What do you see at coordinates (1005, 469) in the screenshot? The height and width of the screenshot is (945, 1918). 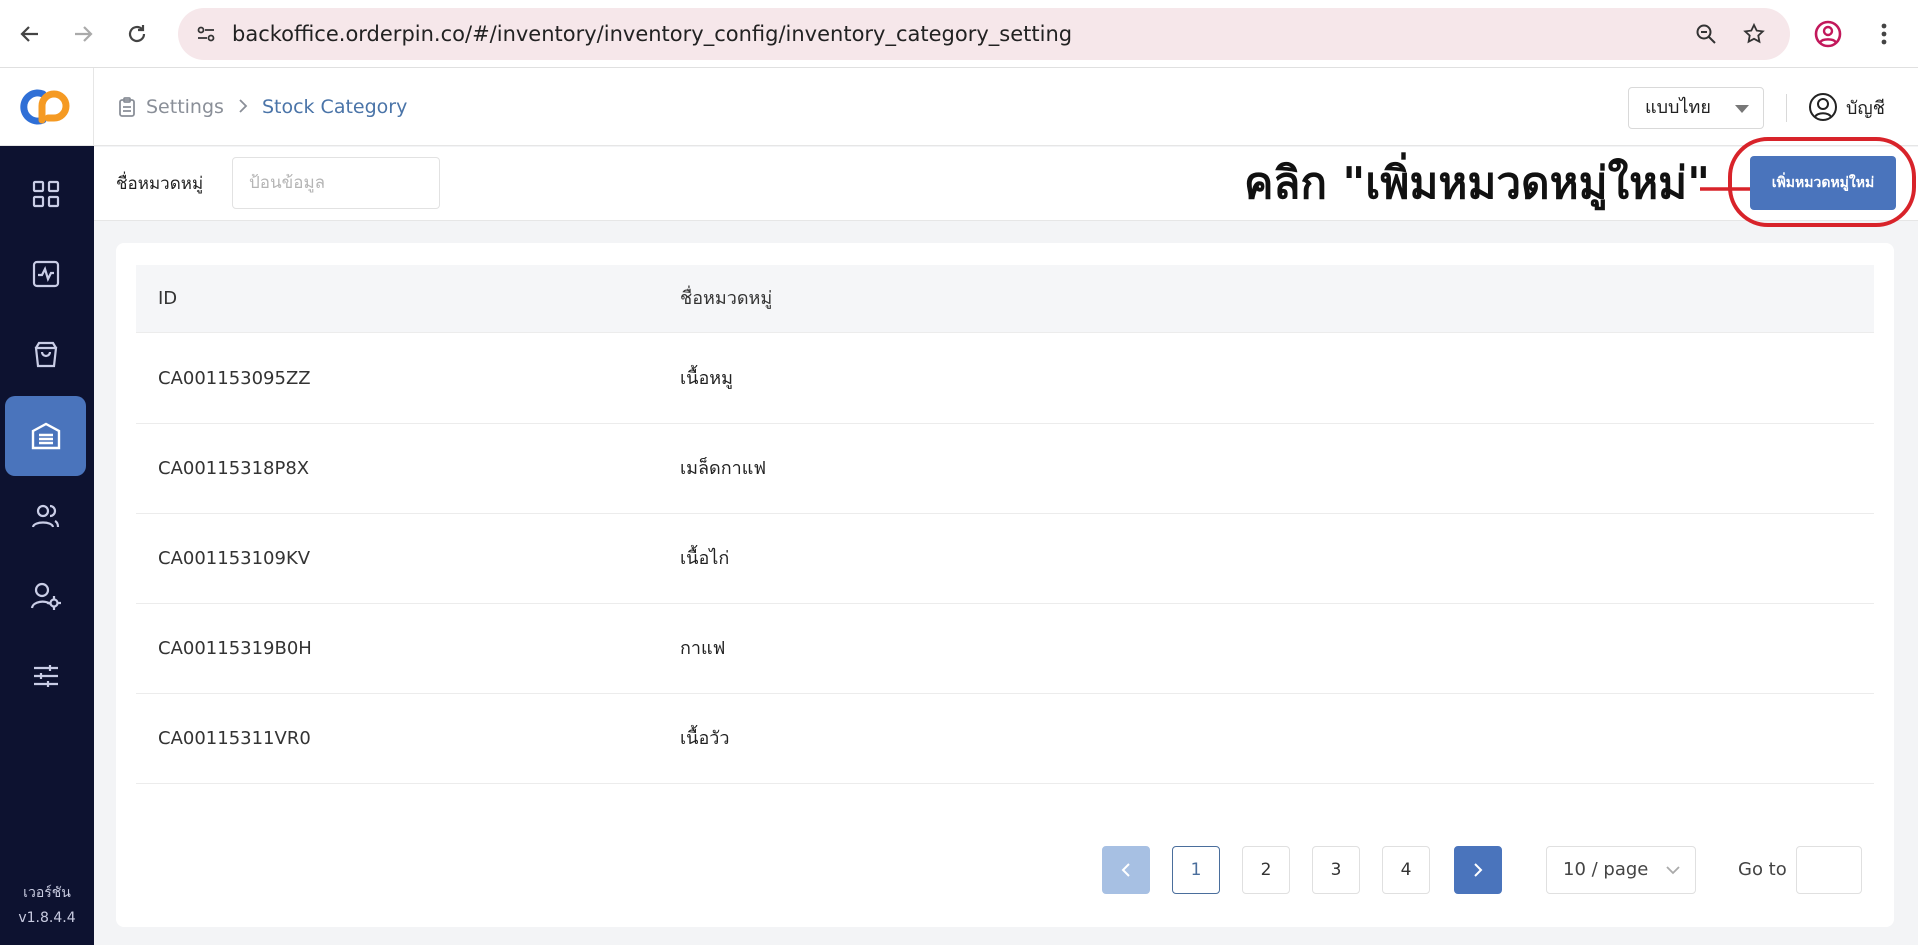 I see `table-row: CA00115318P8X เมล็ดกาแฟ` at bounding box center [1005, 469].